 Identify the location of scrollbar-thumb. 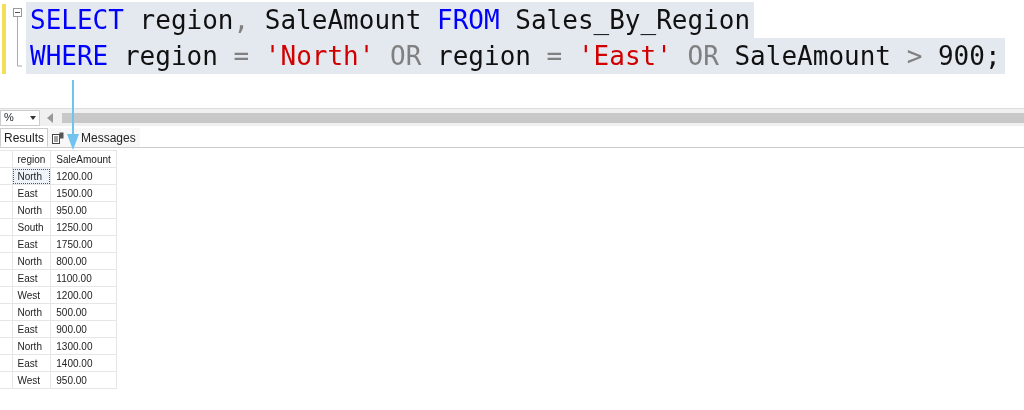
(543, 117).